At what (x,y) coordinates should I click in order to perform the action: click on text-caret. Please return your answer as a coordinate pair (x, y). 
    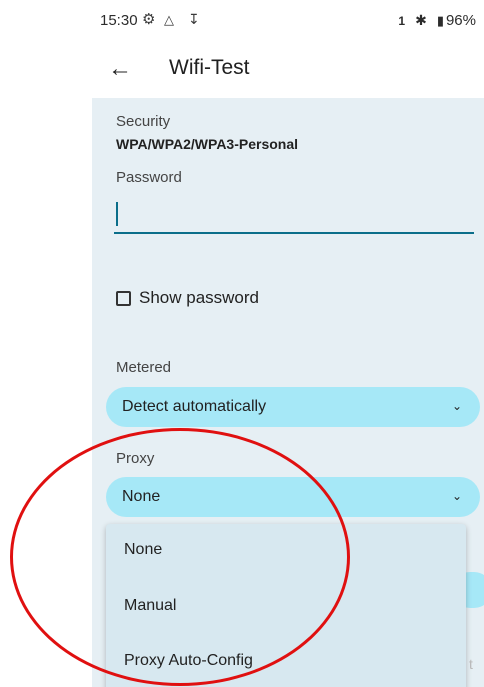
    Looking at the image, I should click on (117, 214).